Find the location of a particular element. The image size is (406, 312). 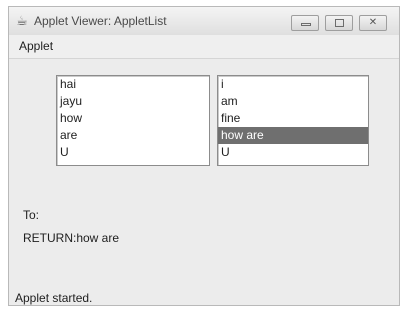

applet-viewer-icon: ☕ is located at coordinates (22, 20).